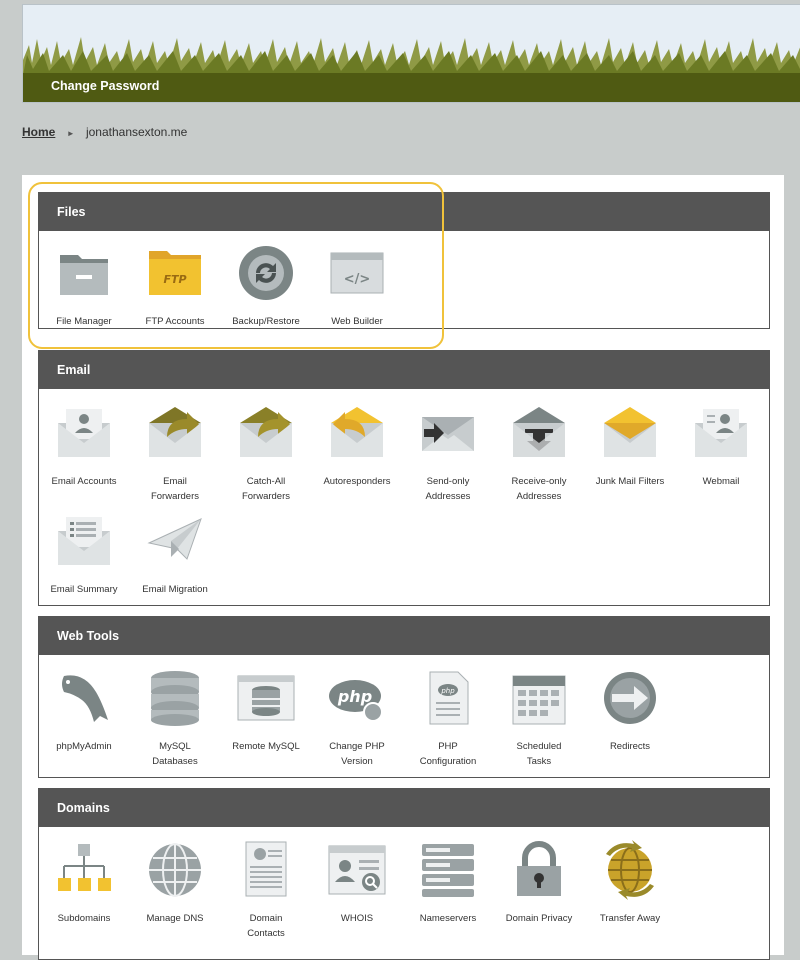 This screenshot has height=960, width=800. I want to click on domain-privacy-button: Domain Privacy, so click(539, 883).